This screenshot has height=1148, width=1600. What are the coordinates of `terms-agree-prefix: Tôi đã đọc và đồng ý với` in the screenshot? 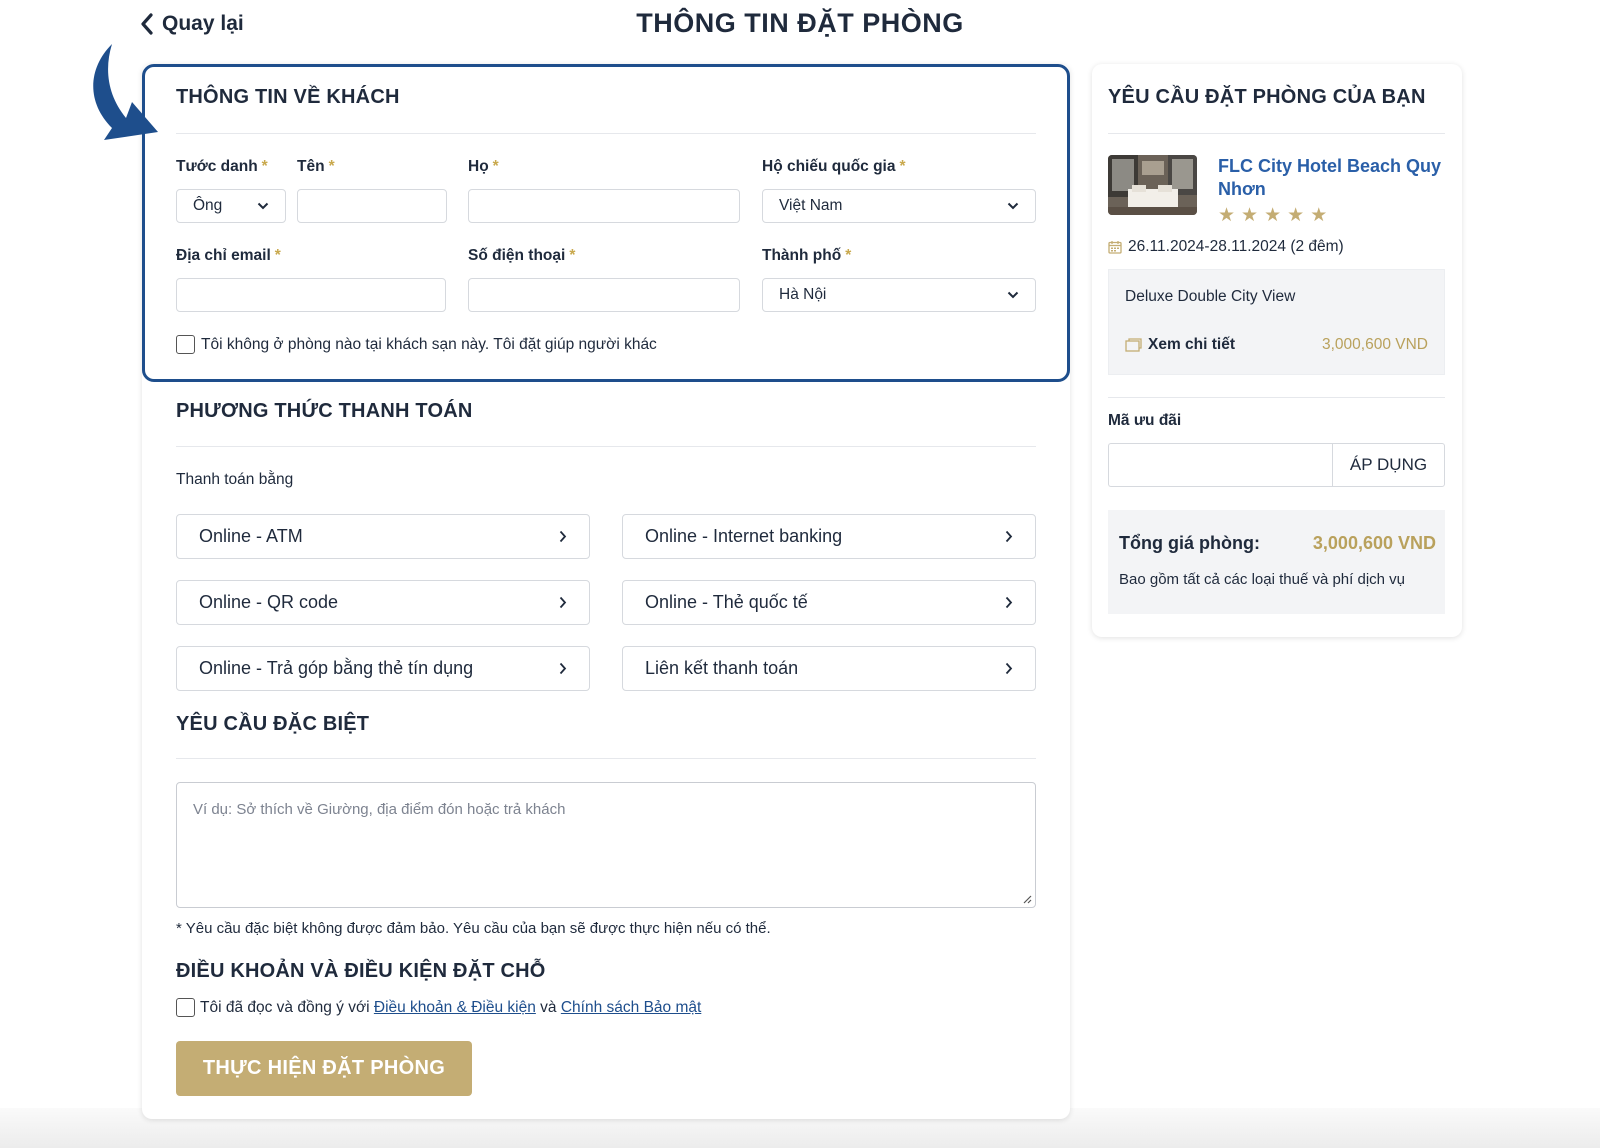 It's located at (287, 1007).